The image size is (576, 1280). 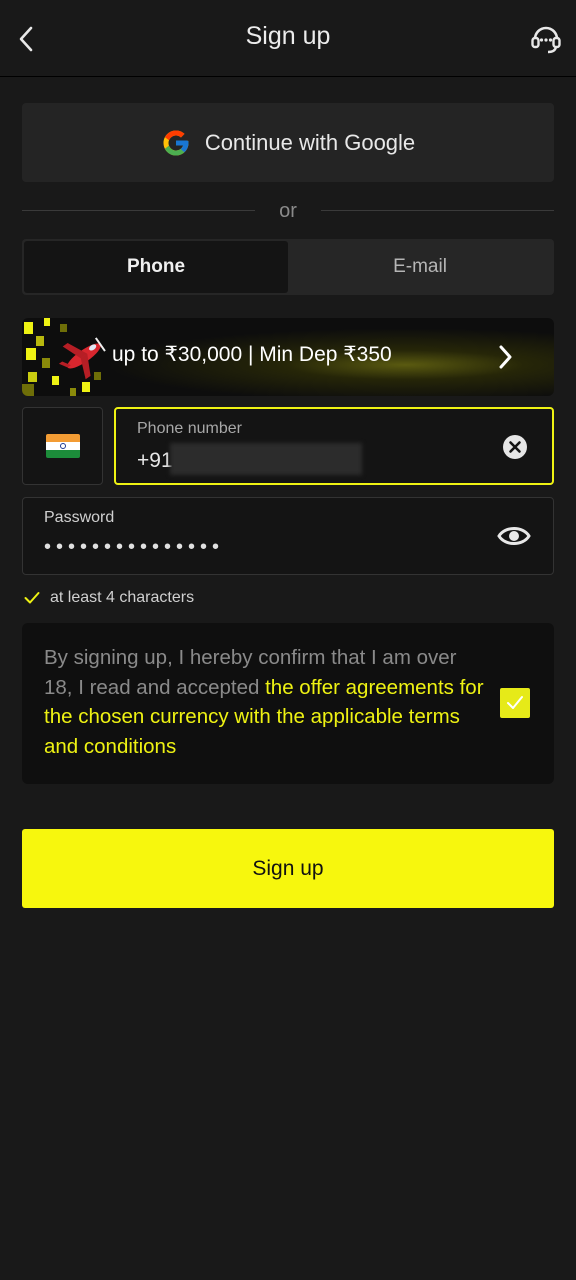 What do you see at coordinates (176, 142) in the screenshot?
I see `google-icon` at bounding box center [176, 142].